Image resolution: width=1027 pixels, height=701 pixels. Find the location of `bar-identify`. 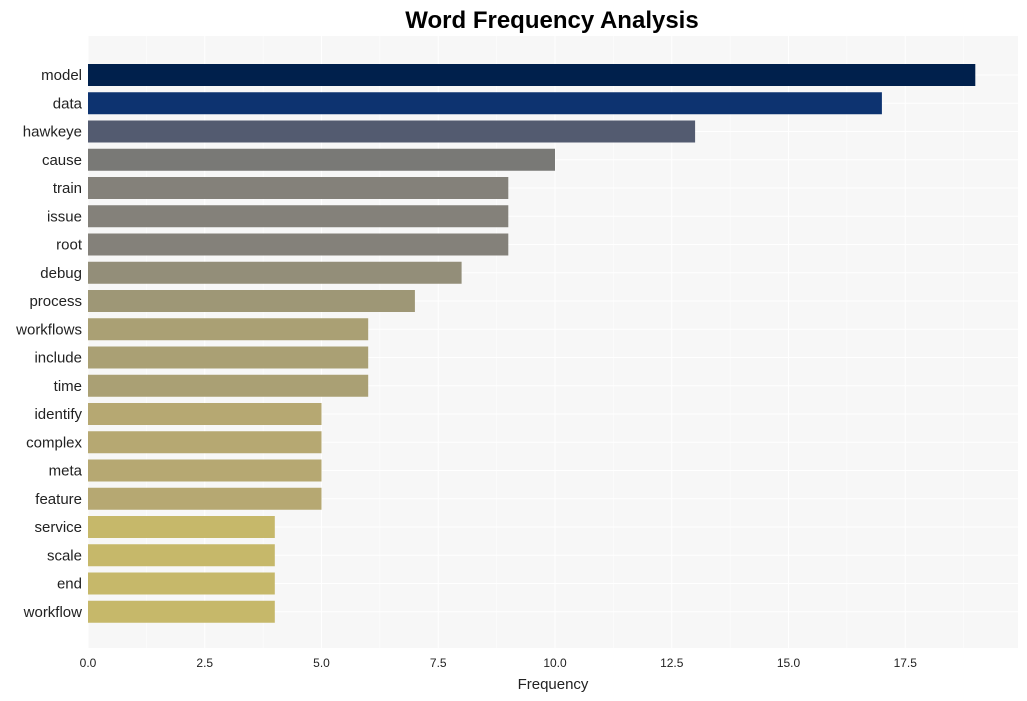

bar-identify is located at coordinates (205, 414).